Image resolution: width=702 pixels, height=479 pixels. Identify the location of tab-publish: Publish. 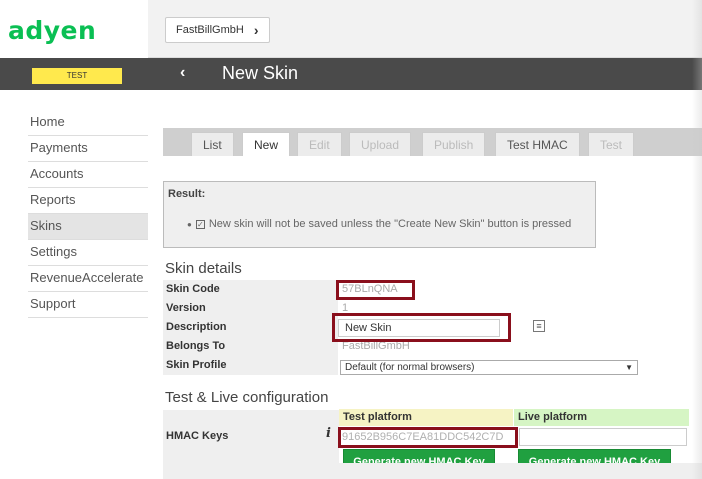
(454, 144).